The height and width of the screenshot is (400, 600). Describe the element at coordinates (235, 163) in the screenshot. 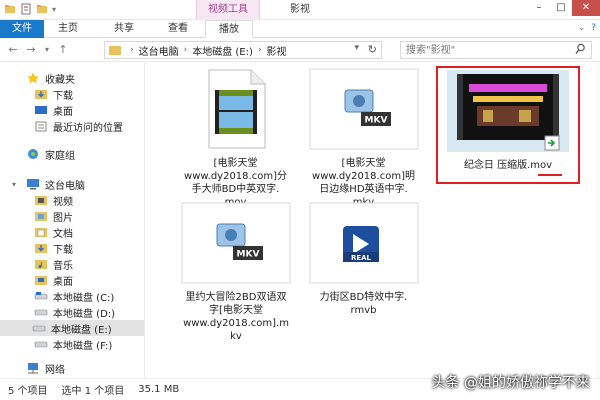

I see `file-name-line: [电影天堂` at that location.